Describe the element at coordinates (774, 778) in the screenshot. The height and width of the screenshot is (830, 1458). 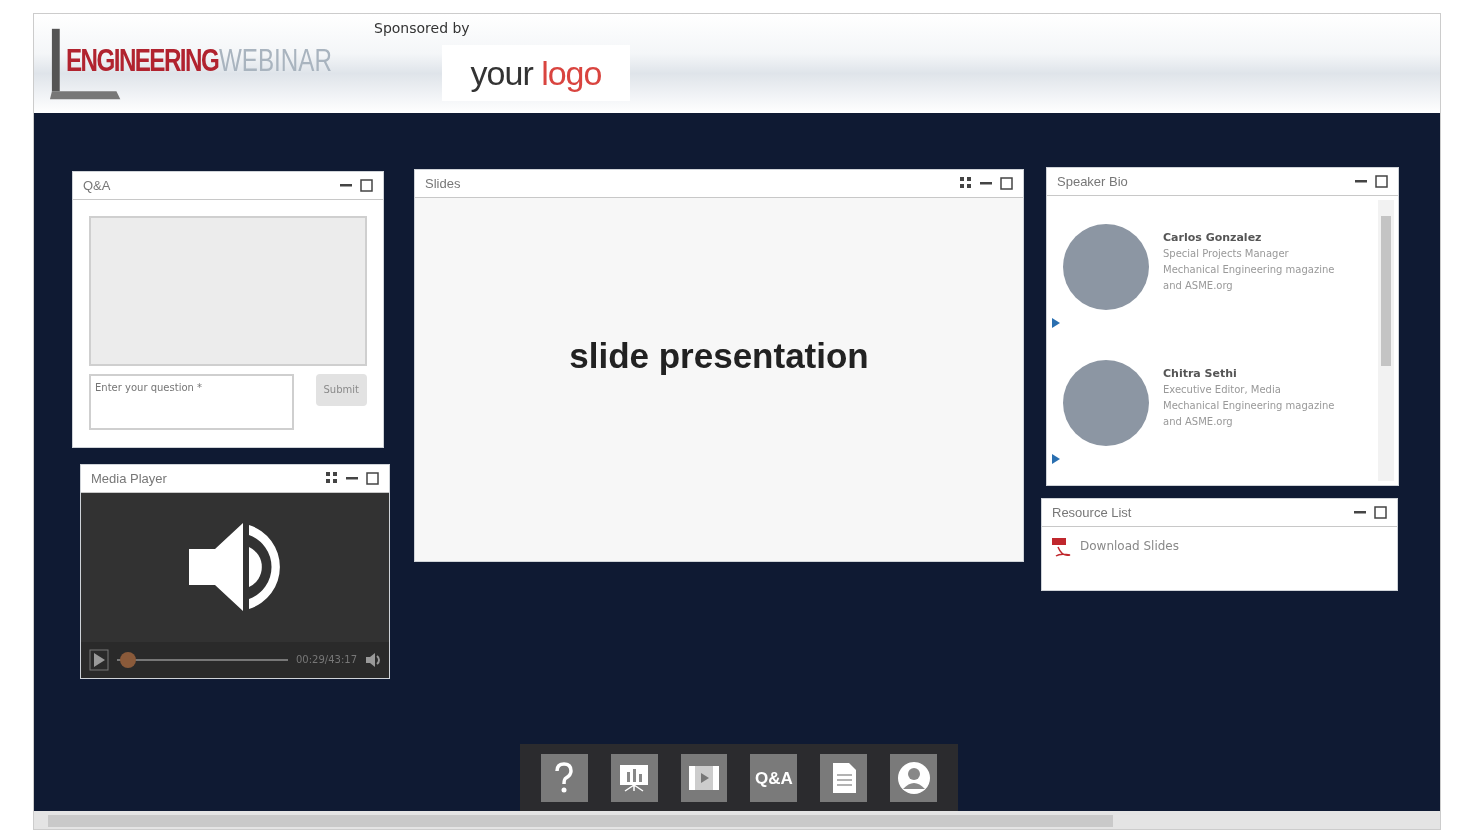
I see `qa-button: Q&A` at that location.